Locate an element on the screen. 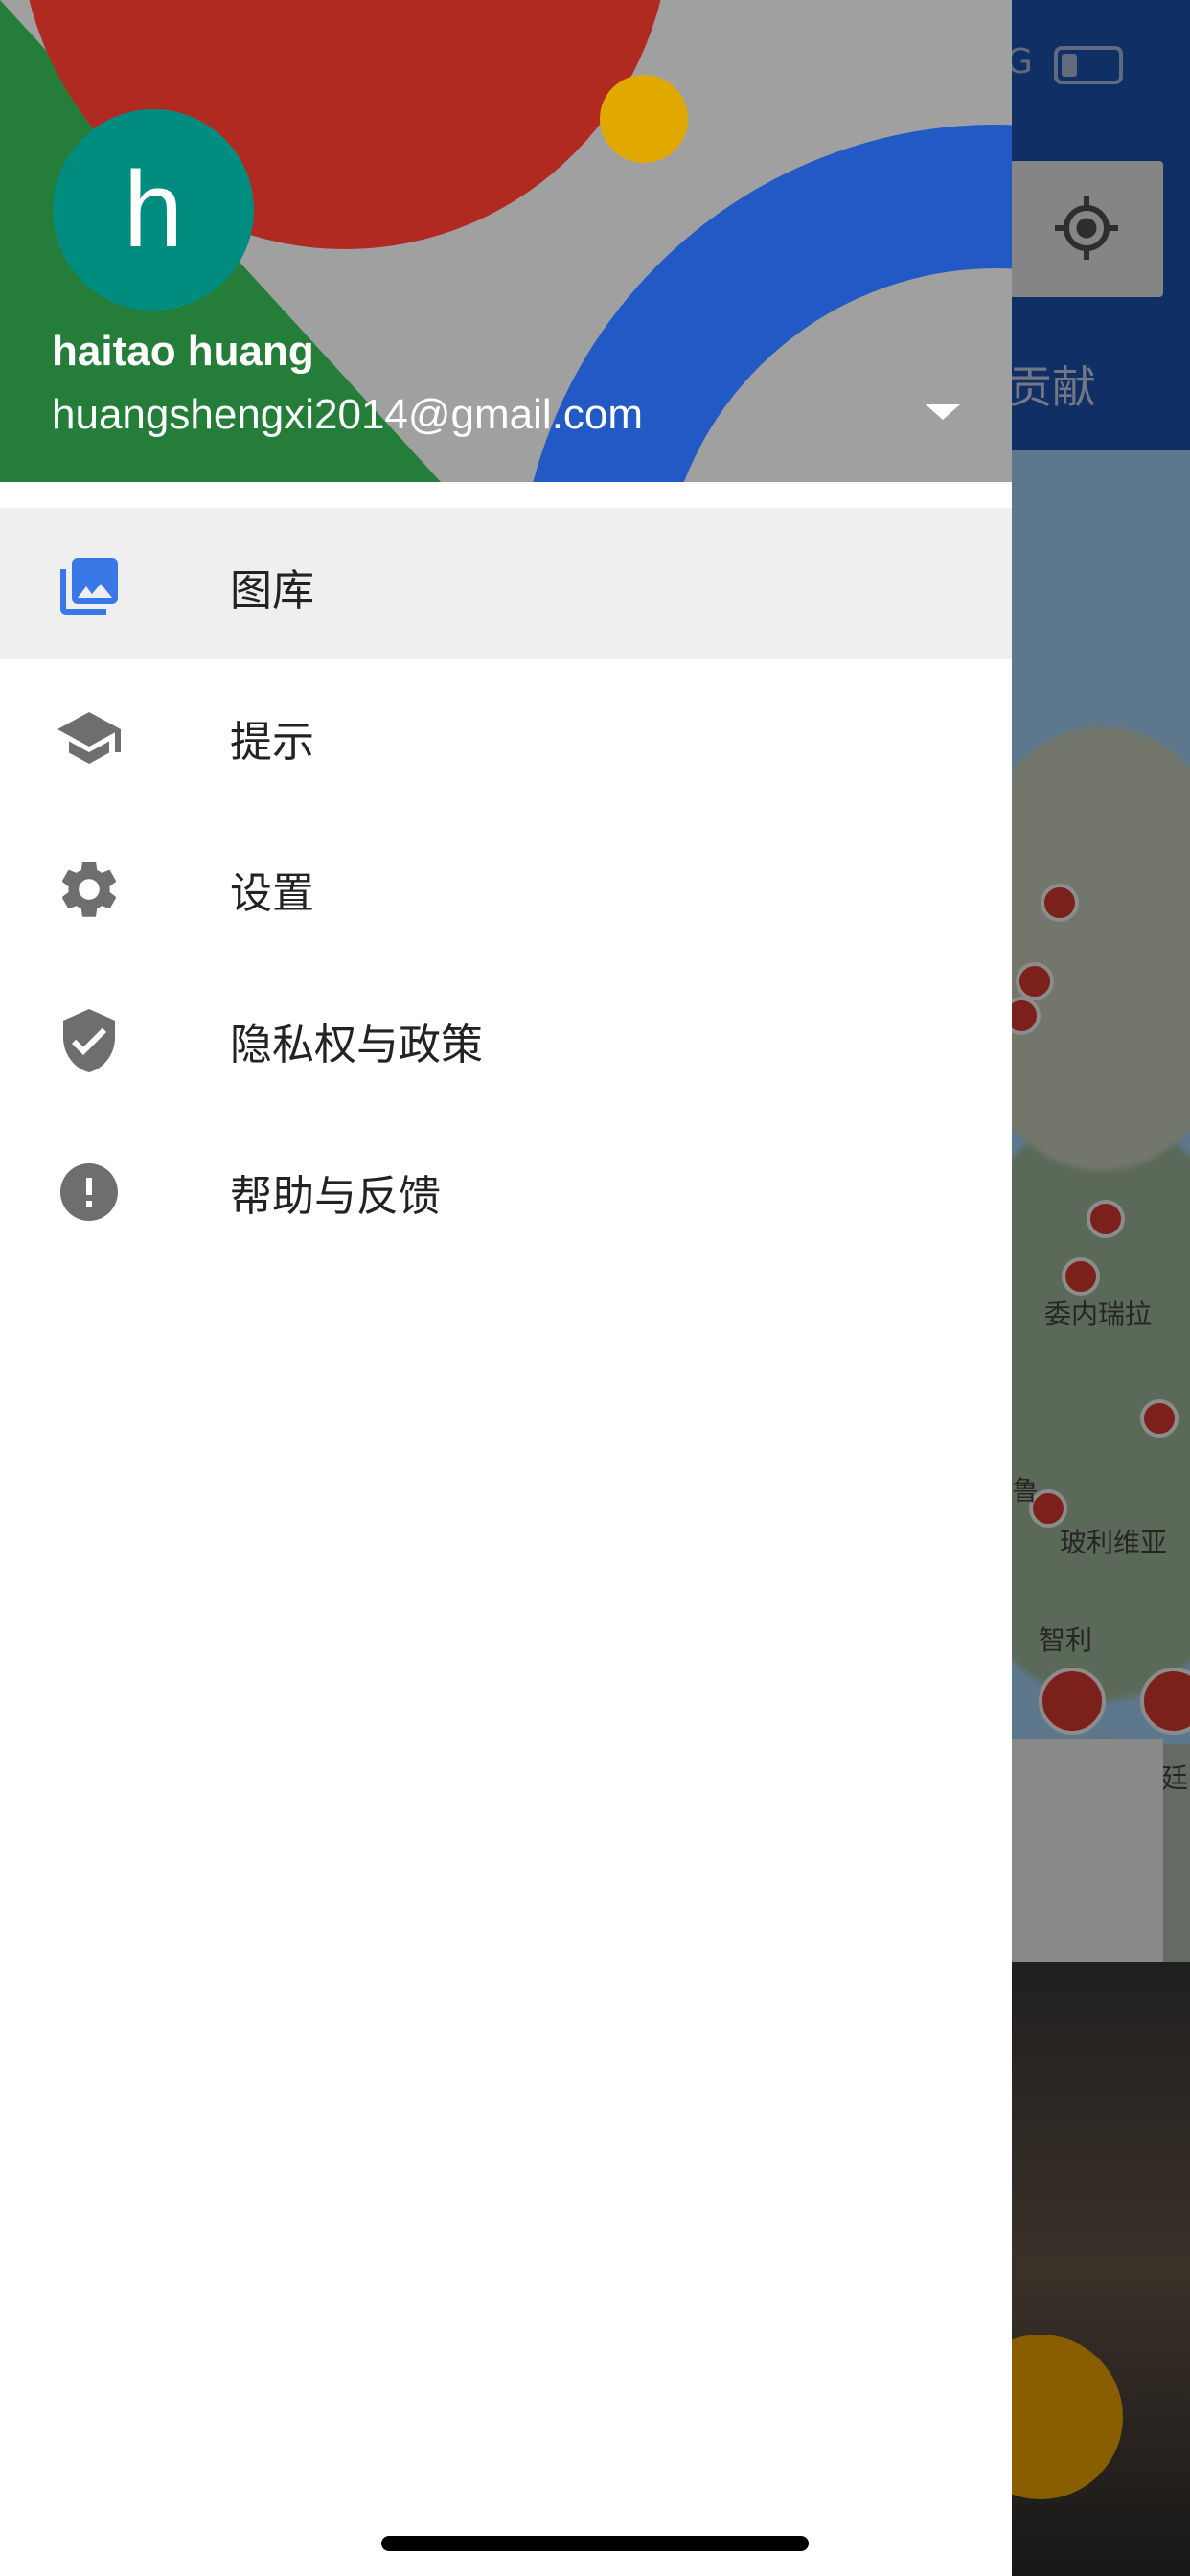 The image size is (1190, 2576). user-email: huangshengxi2014@gmail.com is located at coordinates (348, 414).